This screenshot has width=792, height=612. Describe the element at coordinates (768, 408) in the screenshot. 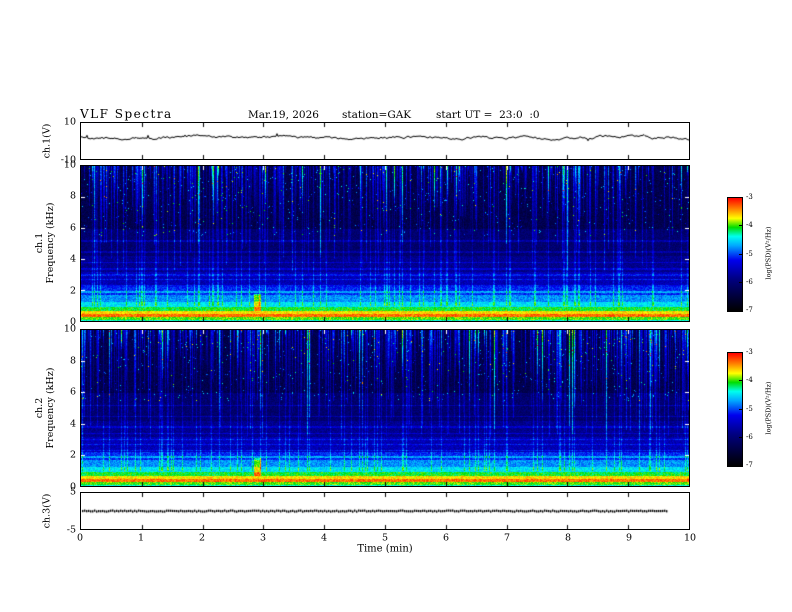

I see `colorbar-ch2-label: log(PSD)(V²/Hz)` at that location.